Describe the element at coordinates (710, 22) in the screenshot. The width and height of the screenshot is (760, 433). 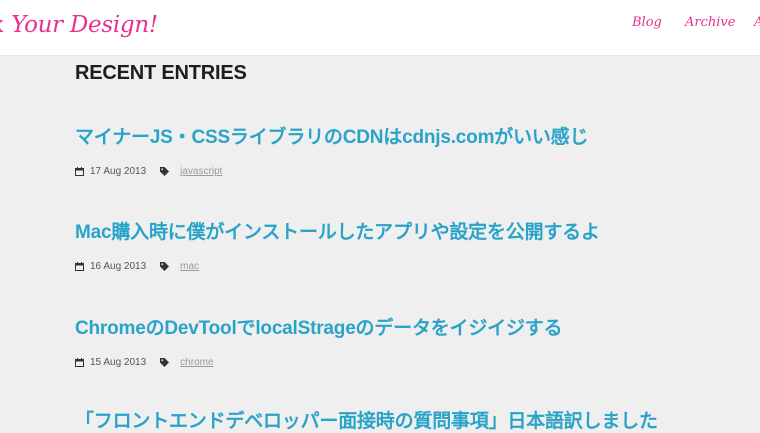
I see `nav-link-archive: Archive` at that location.